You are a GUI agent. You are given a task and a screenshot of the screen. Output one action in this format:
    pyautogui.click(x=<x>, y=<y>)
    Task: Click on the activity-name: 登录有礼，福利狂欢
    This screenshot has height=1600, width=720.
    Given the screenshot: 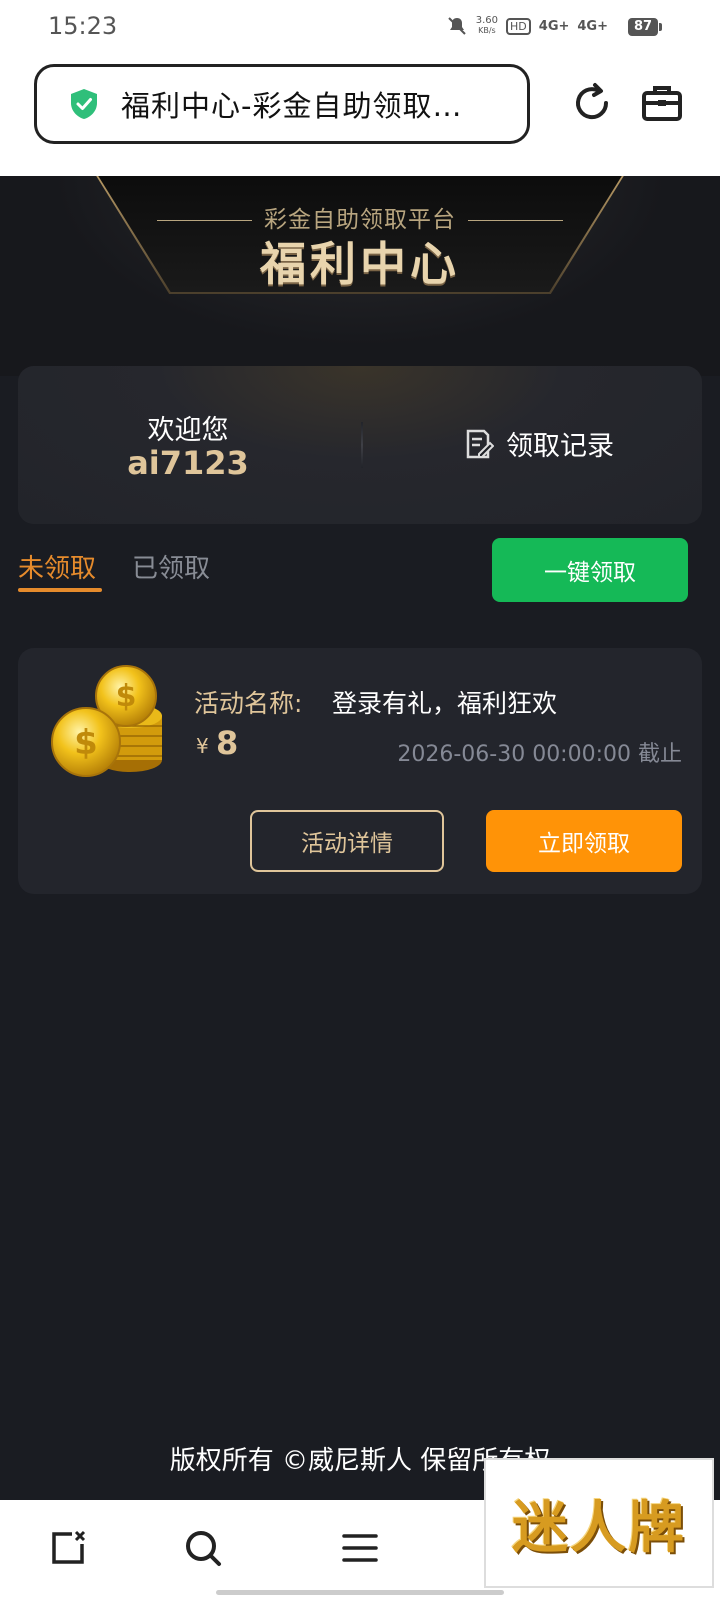 What is the action you would take?
    pyautogui.click(x=445, y=703)
    